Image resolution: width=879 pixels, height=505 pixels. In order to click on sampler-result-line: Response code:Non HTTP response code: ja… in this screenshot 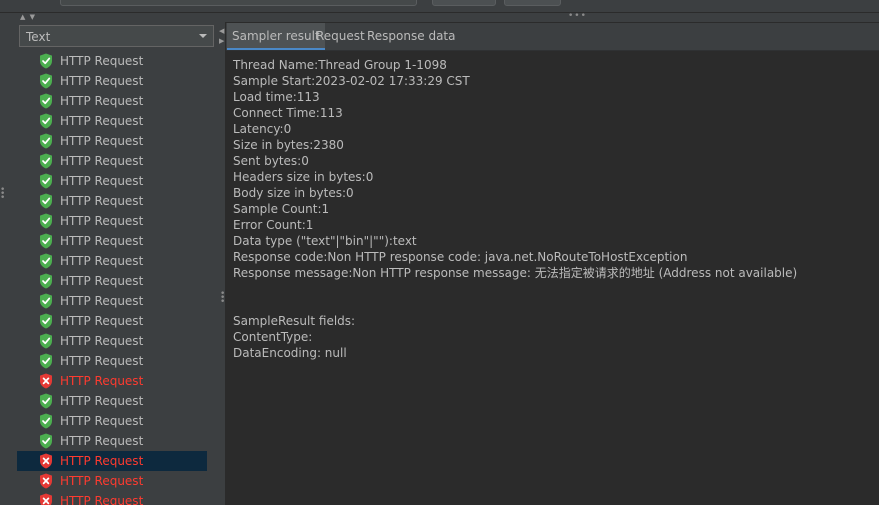, I will do `click(460, 257)`.